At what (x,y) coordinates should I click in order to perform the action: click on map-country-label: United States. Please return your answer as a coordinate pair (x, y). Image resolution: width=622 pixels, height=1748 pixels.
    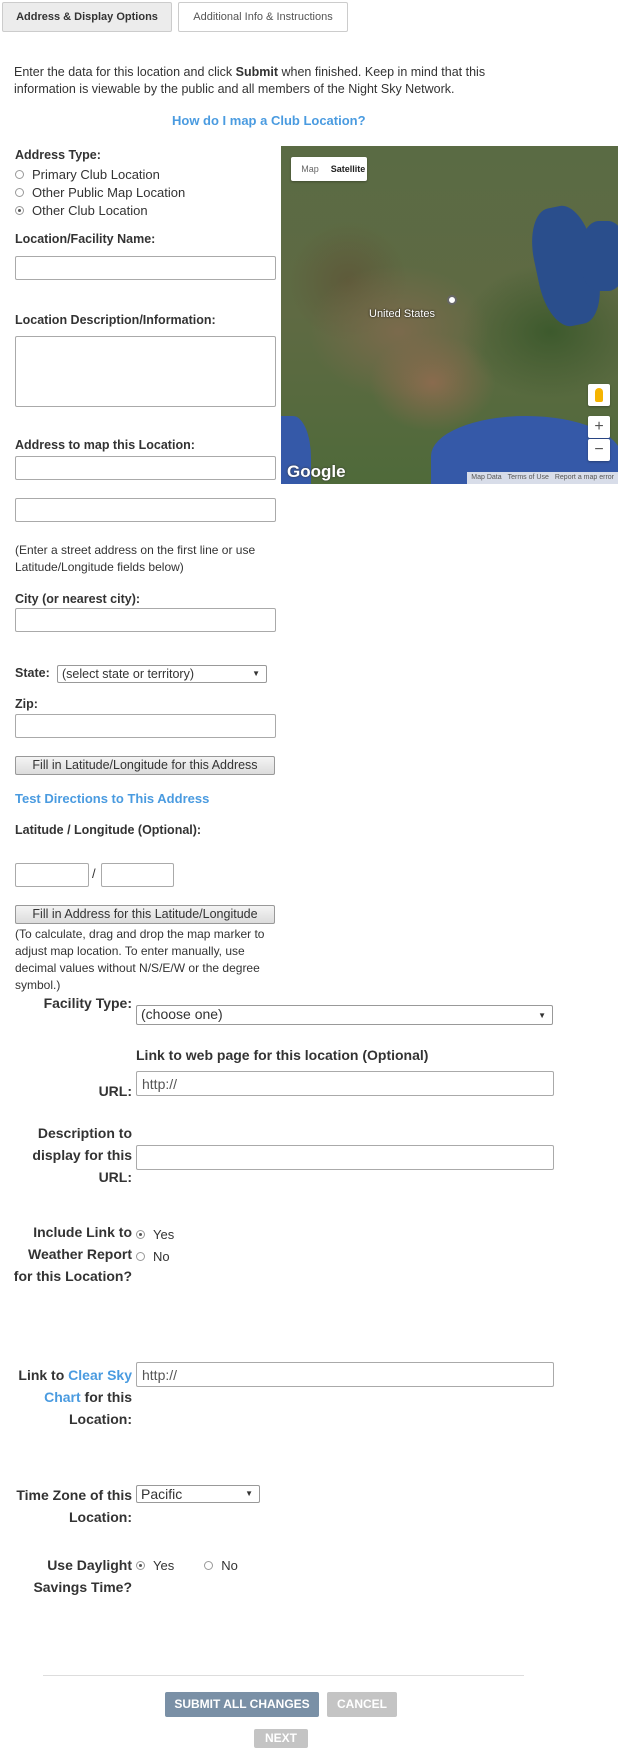
    Looking at the image, I should click on (402, 314).